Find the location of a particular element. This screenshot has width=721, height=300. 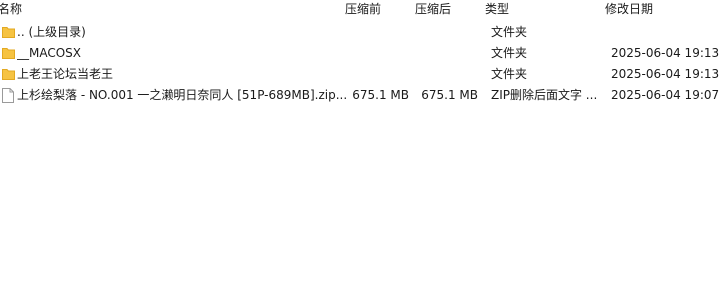

list-item-folder: 上老王论坛当老王 文件夹 2025-06-04 19:13 is located at coordinates (360, 74).